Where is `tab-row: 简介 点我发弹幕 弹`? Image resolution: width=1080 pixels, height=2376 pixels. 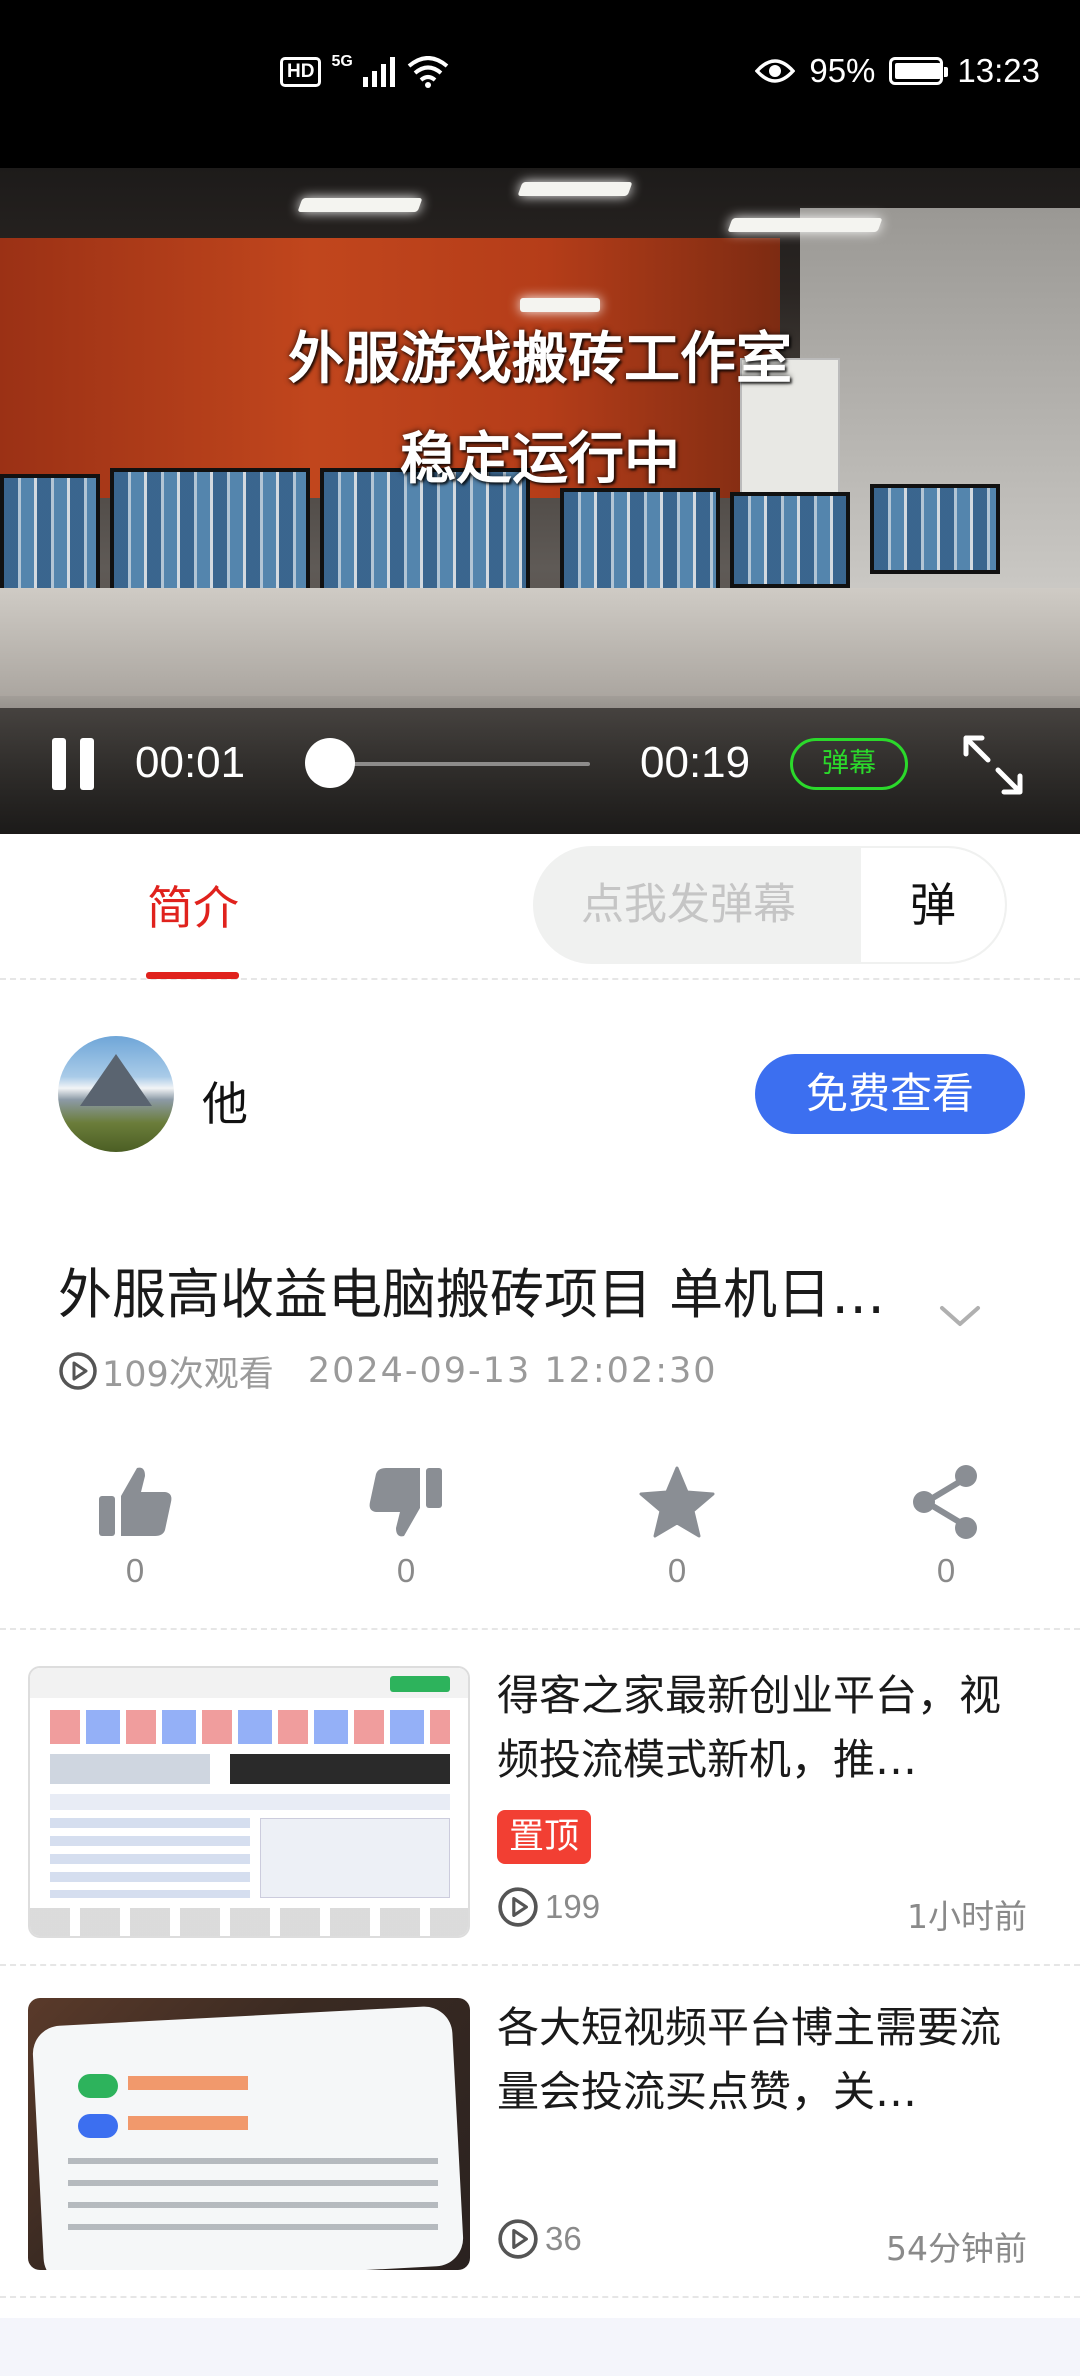 tab-row: 简介 点我发弹幕 弹 is located at coordinates (540, 907).